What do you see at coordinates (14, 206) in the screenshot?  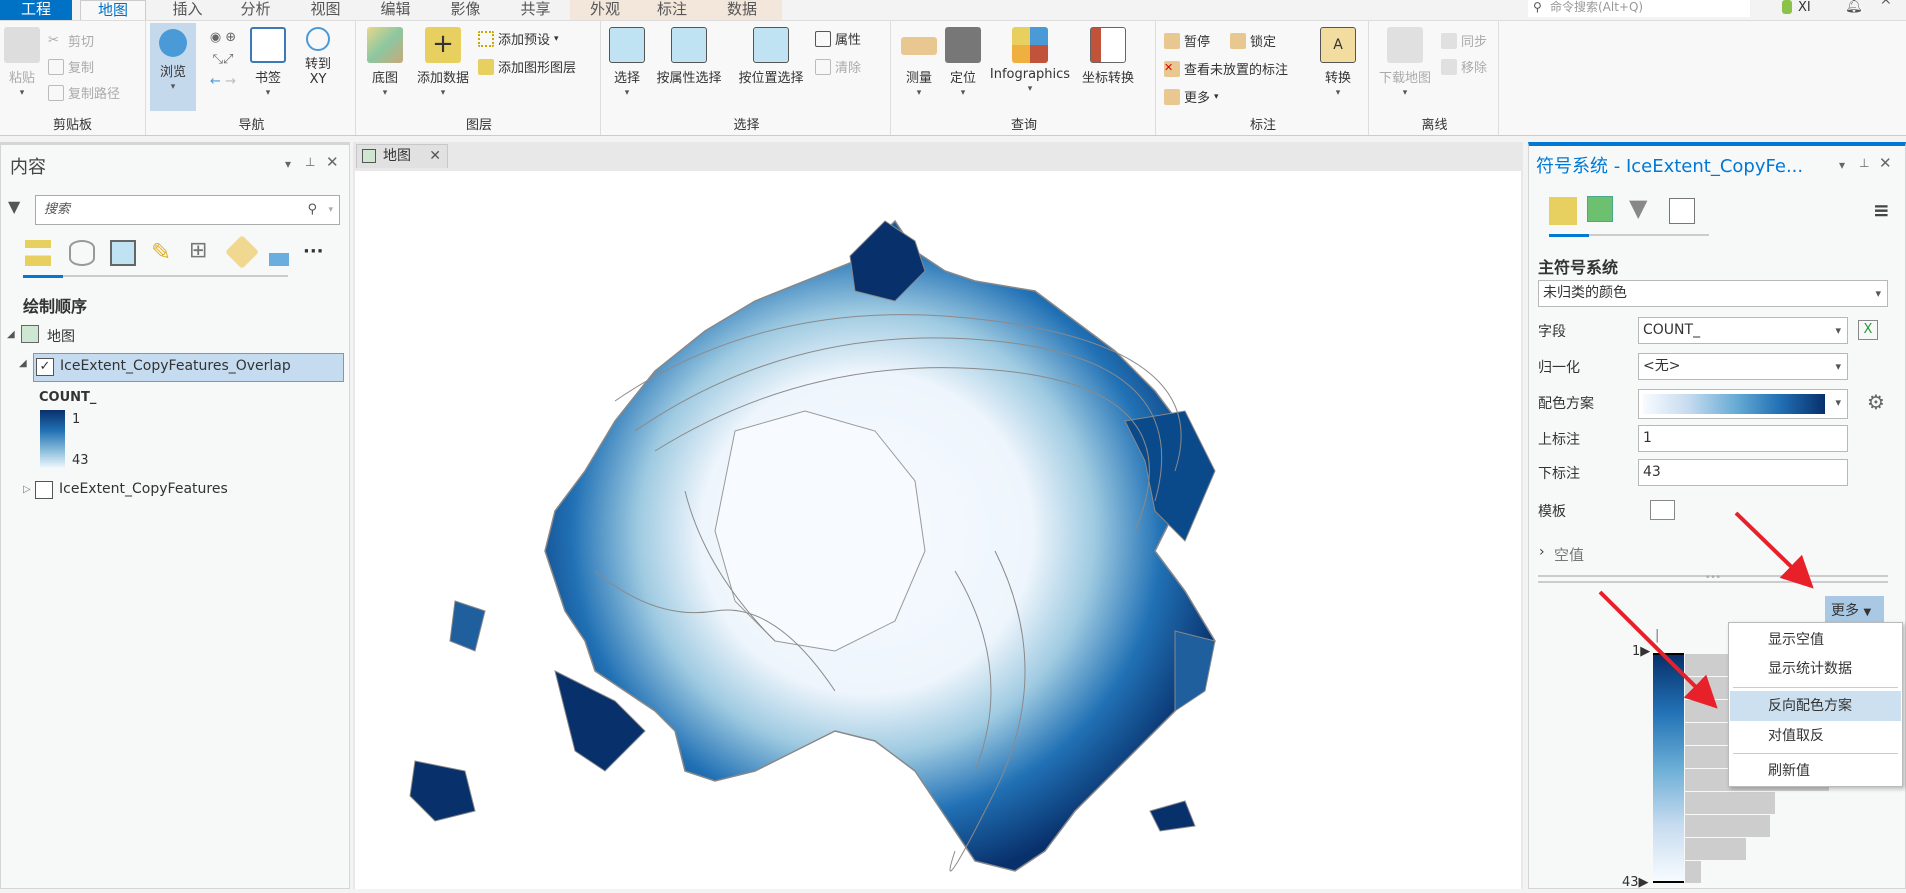 I see `filter-icon: ▼` at bounding box center [14, 206].